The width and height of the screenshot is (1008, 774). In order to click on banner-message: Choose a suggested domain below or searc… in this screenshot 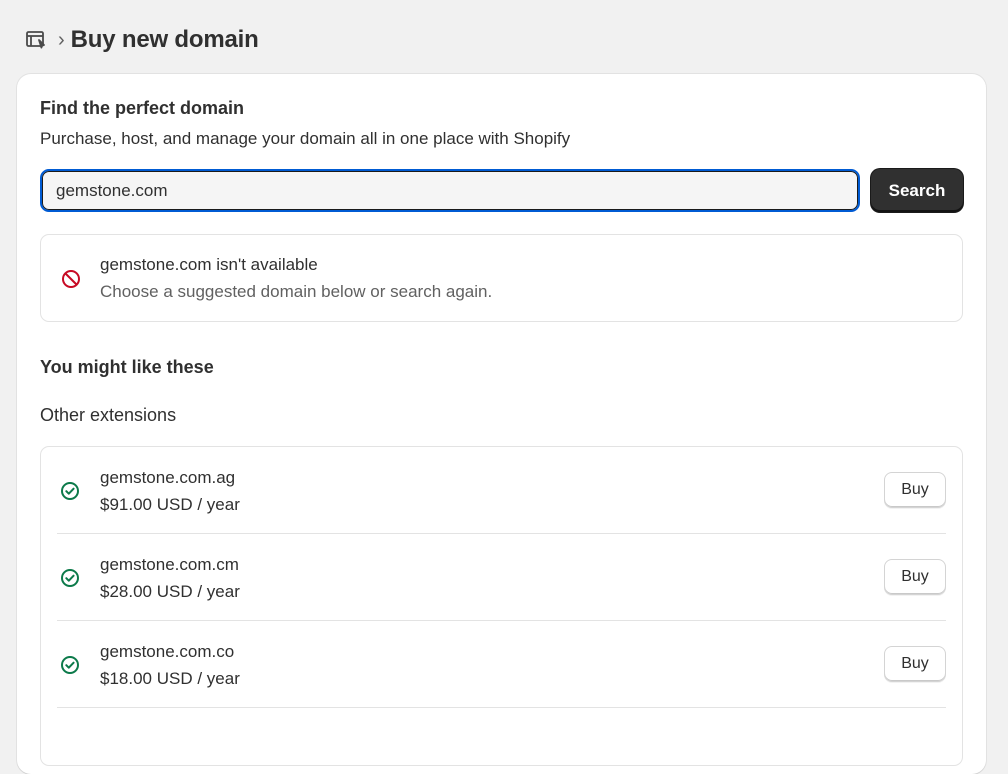, I will do `click(296, 291)`.